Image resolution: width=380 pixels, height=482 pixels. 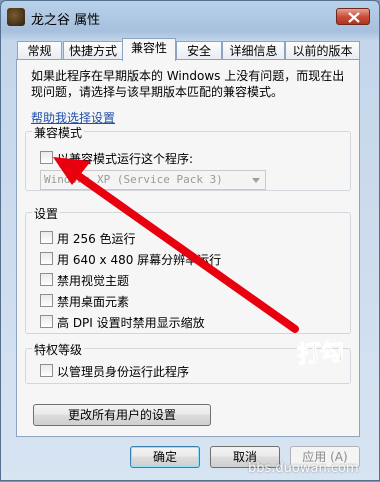 I want to click on watermark: bbs.duowan.com, so click(x=303, y=468).